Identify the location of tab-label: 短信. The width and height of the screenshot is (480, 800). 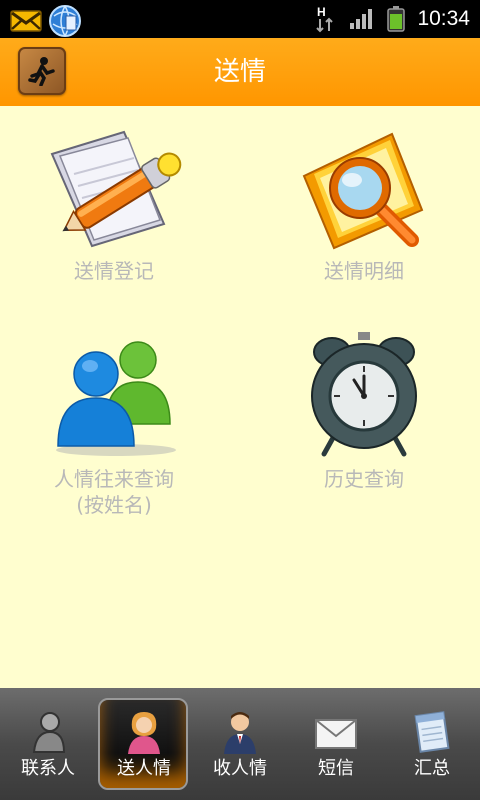
(336, 768).